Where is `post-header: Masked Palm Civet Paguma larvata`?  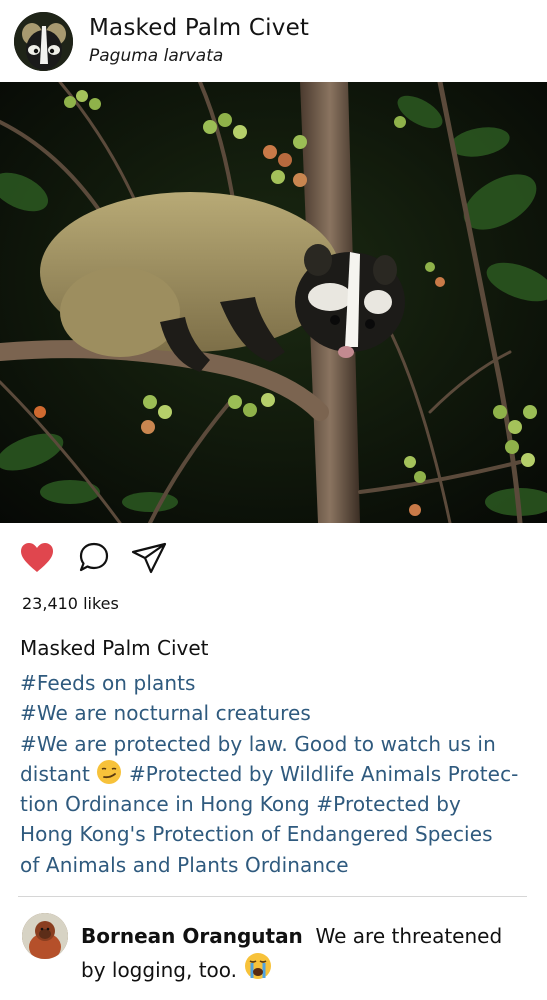
post-header: Masked Palm Civet Paguma larvata is located at coordinates (273, 41).